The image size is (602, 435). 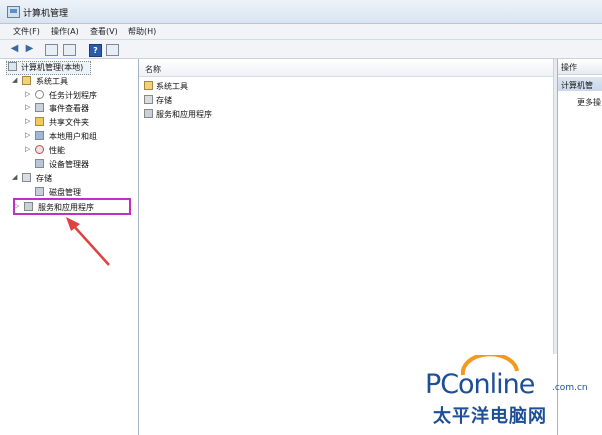 I want to click on pconline-watermark: PC online .com.cn 太平洋电脑网, so click(x=511, y=393).